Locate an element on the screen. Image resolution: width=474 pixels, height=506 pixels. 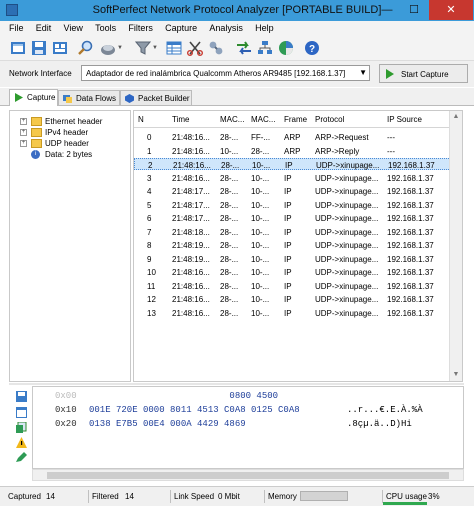
table-row: 1 21:48:16... 10-... 28-... ARP ARP->Reply --- is located at coordinates (292, 151).